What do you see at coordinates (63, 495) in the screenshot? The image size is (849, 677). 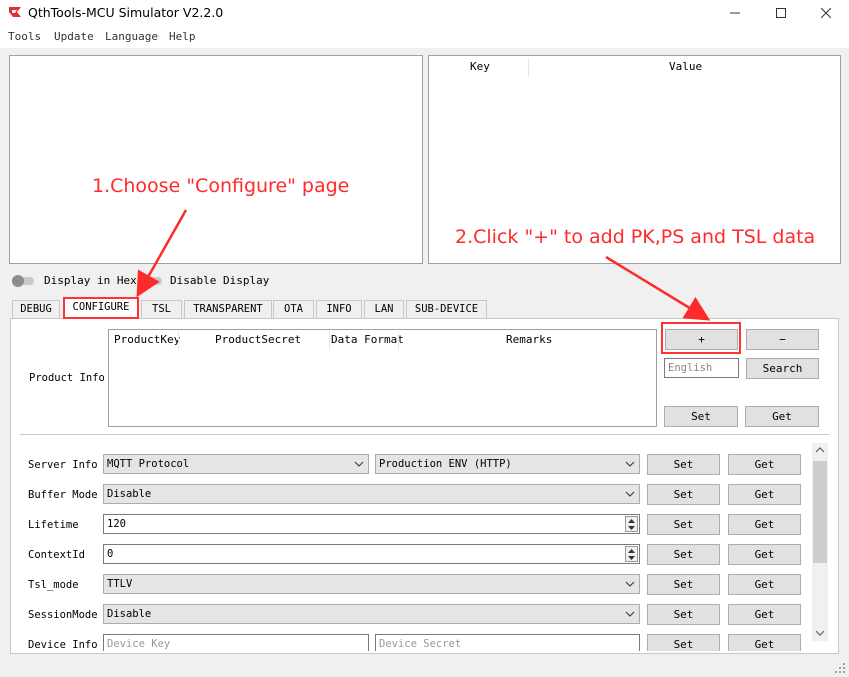 I see `buffer-mode-label: Buffer Mode` at bounding box center [63, 495].